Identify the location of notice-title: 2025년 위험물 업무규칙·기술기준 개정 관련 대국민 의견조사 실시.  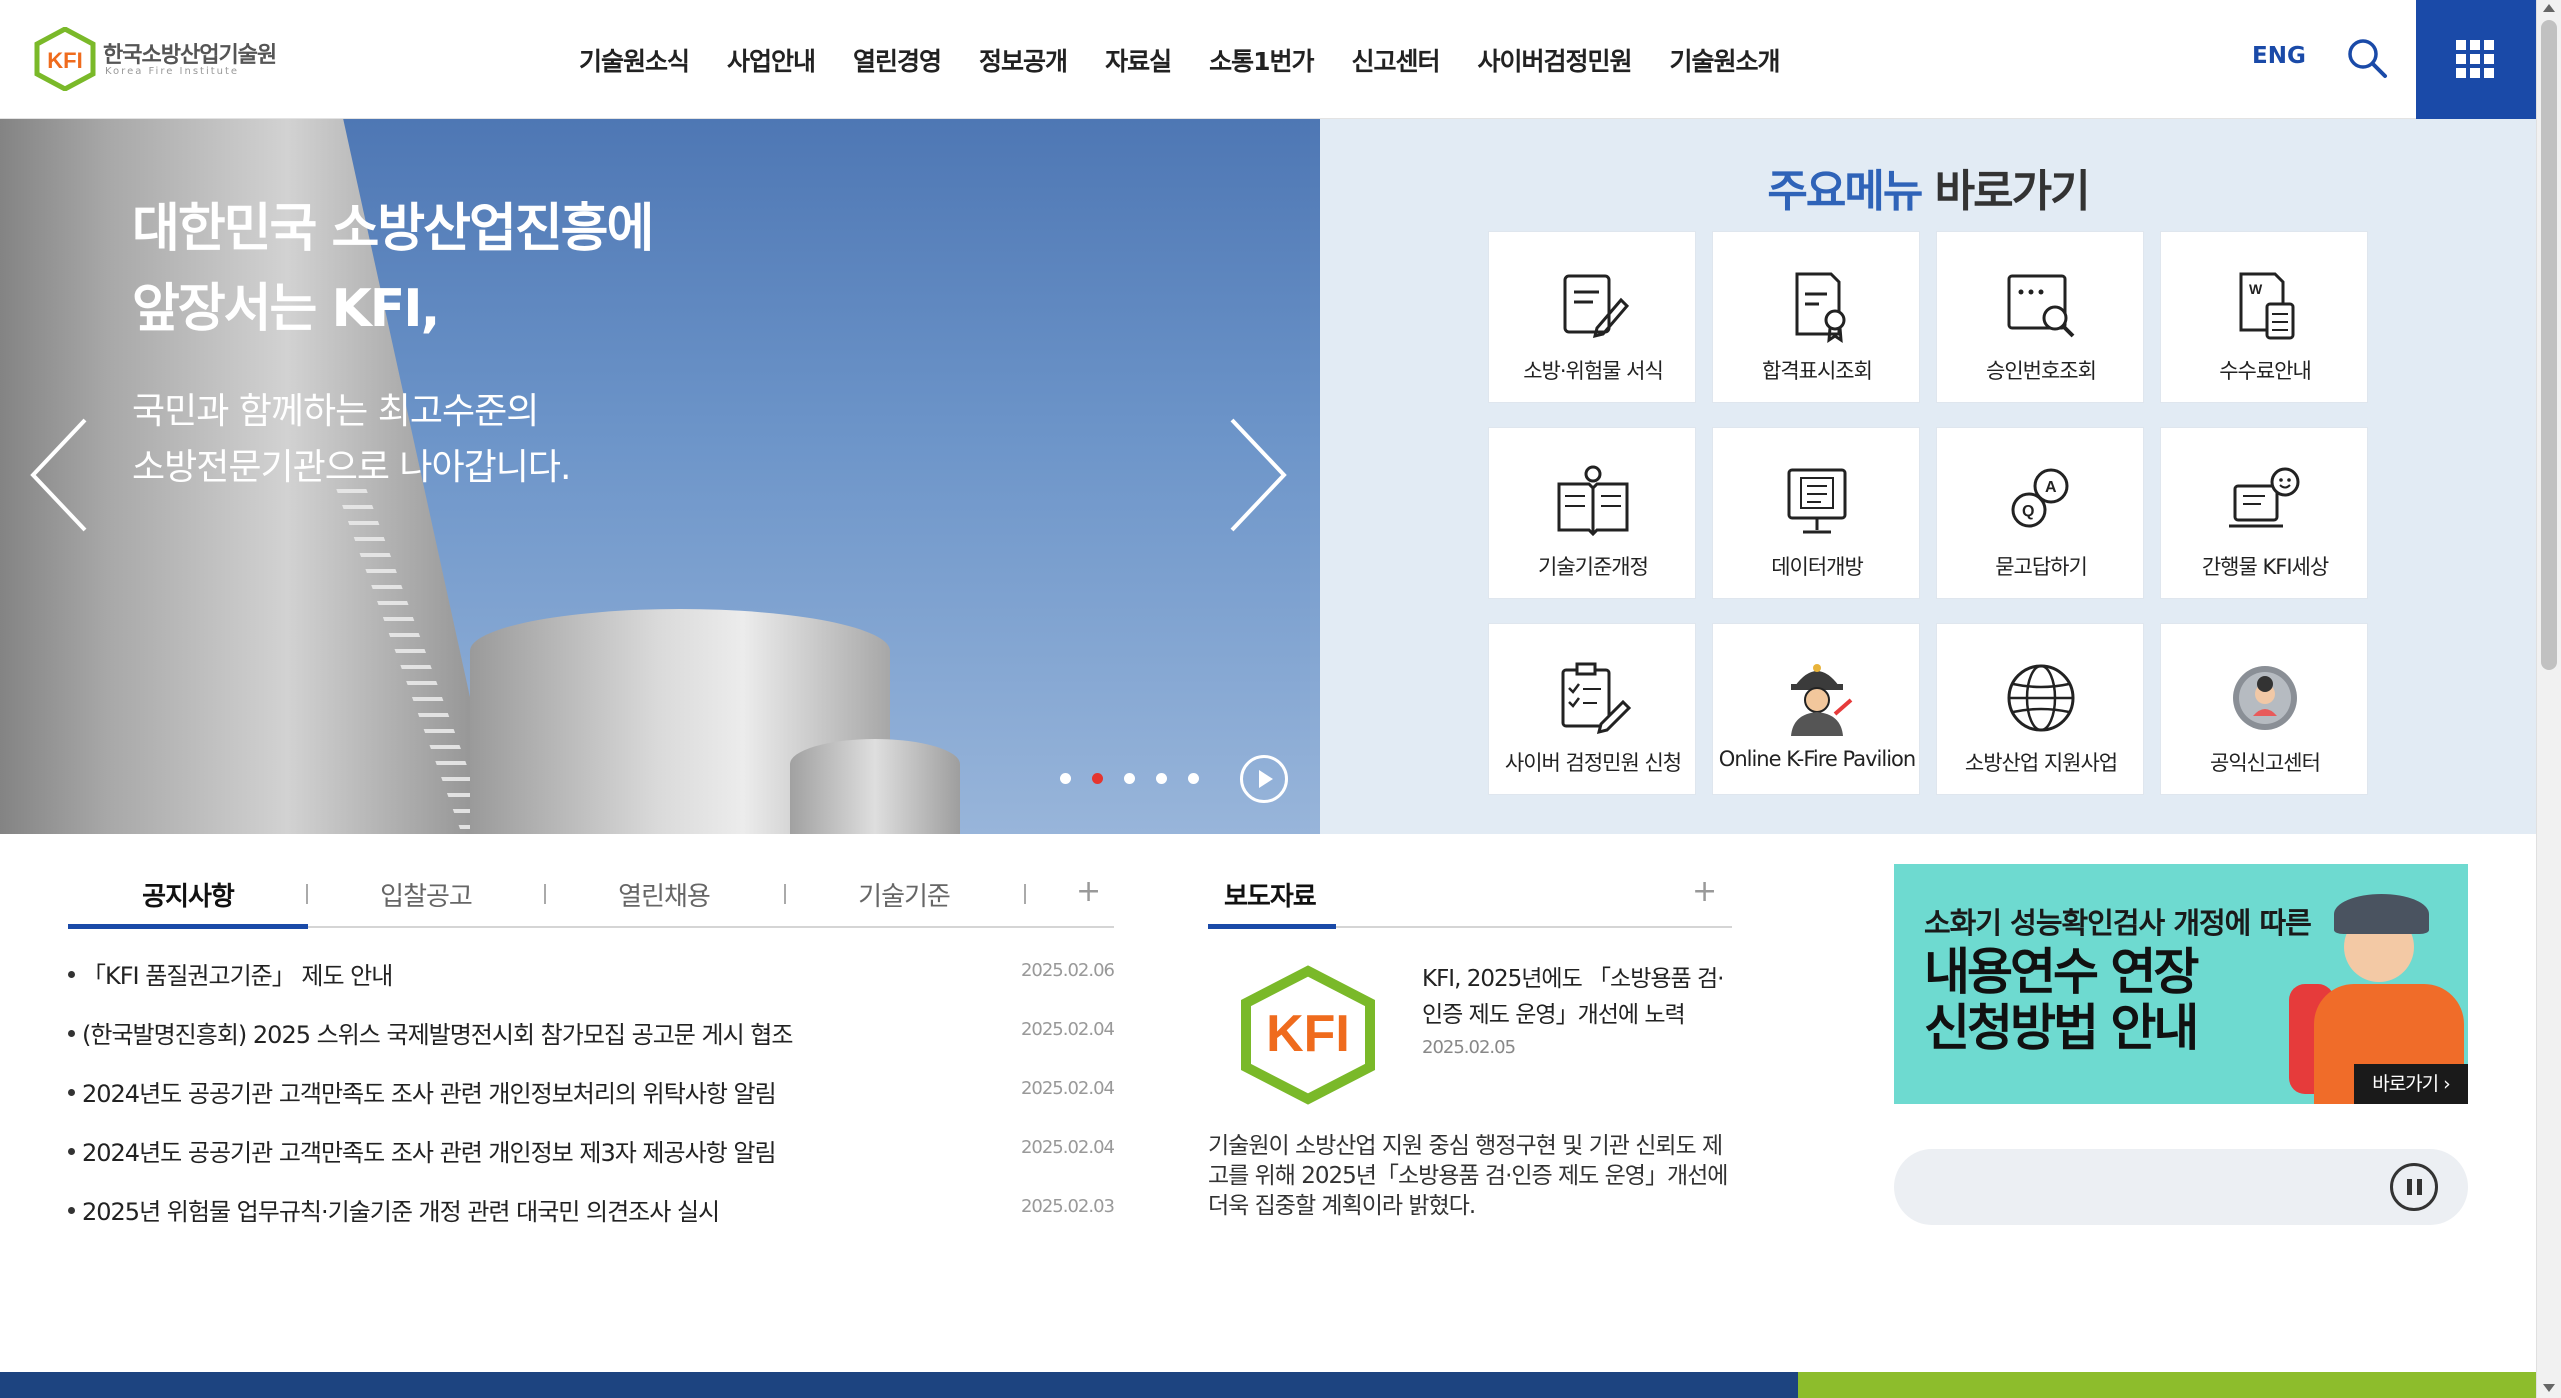
(401, 1212).